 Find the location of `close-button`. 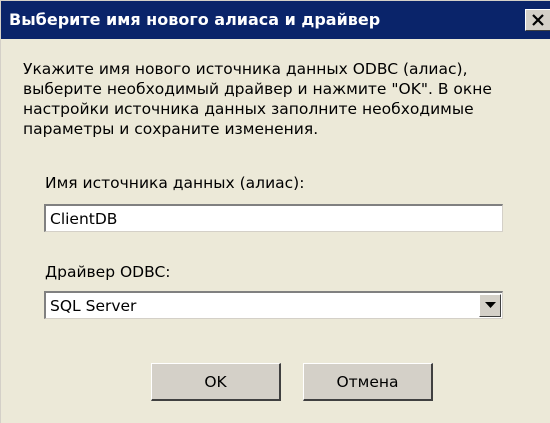

close-button is located at coordinates (537, 20).